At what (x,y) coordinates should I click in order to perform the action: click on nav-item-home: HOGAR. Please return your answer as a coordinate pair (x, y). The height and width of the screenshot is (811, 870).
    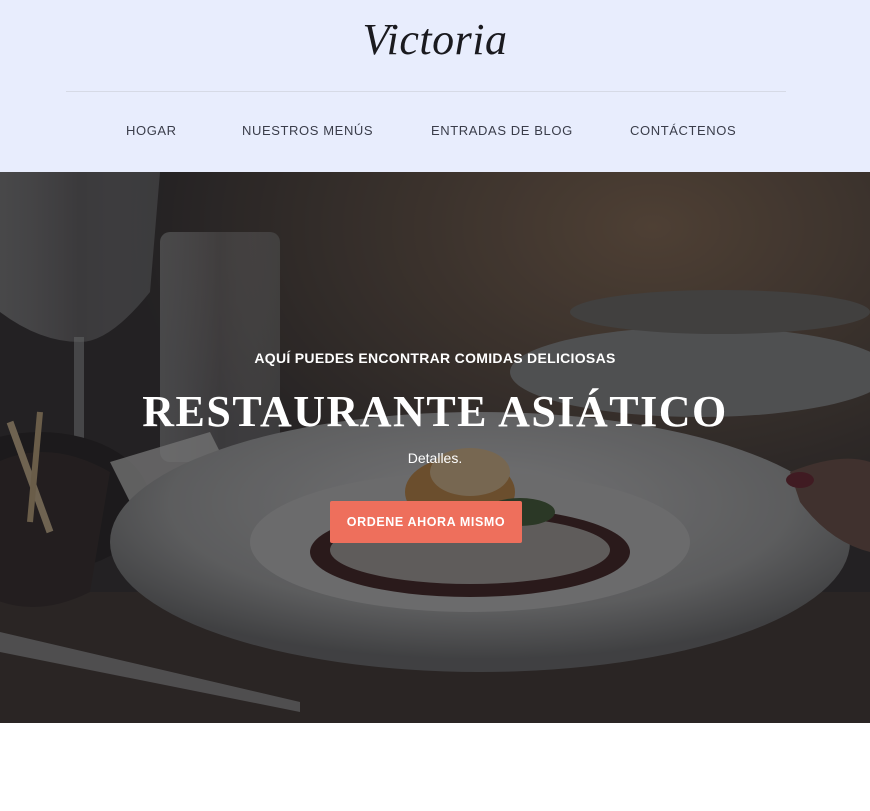
    Looking at the image, I should click on (151, 130).